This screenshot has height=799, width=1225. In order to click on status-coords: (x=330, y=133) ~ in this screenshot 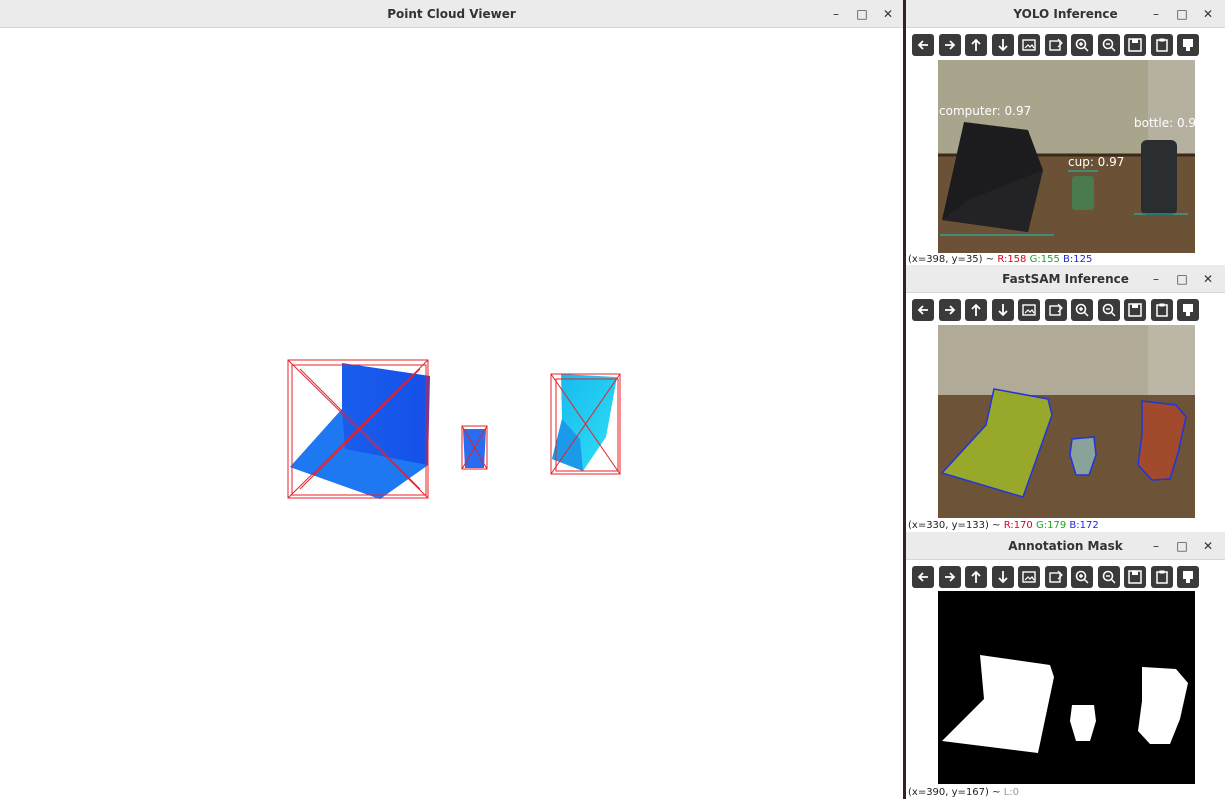, I will do `click(954, 525)`.